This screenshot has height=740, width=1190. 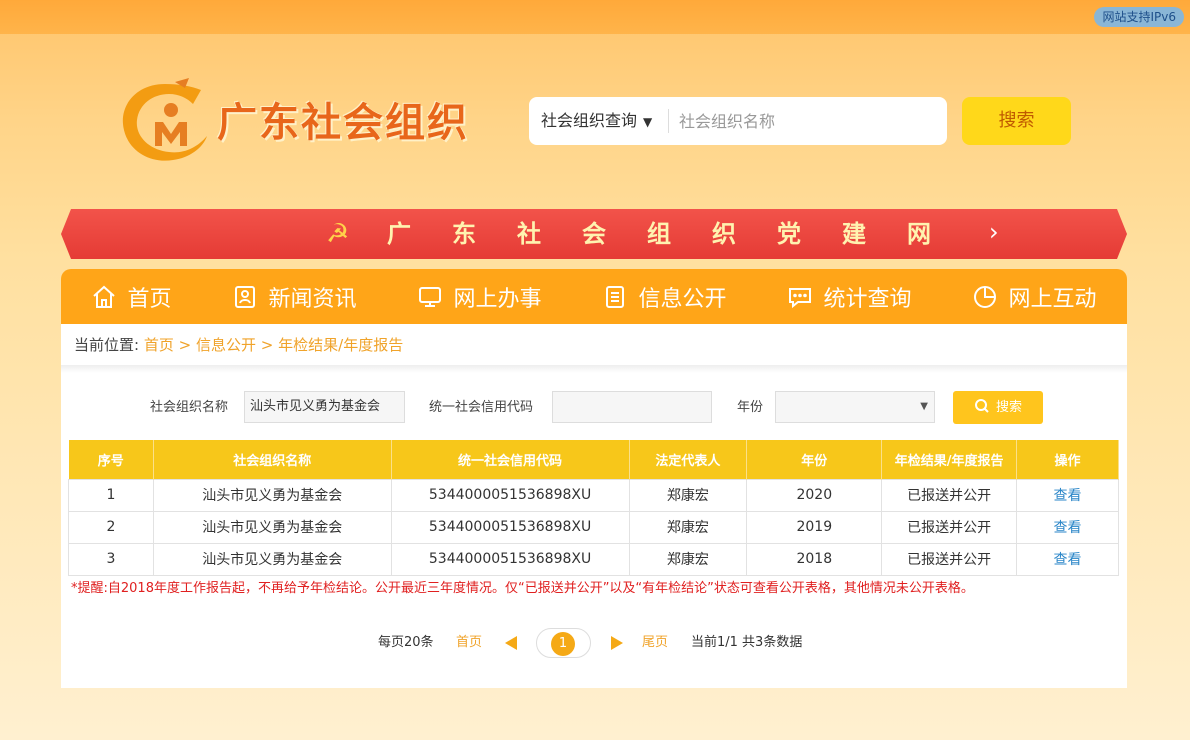 What do you see at coordinates (324, 407) in the screenshot?
I see `org-name-input: 汕头市见义勇为基金会` at bounding box center [324, 407].